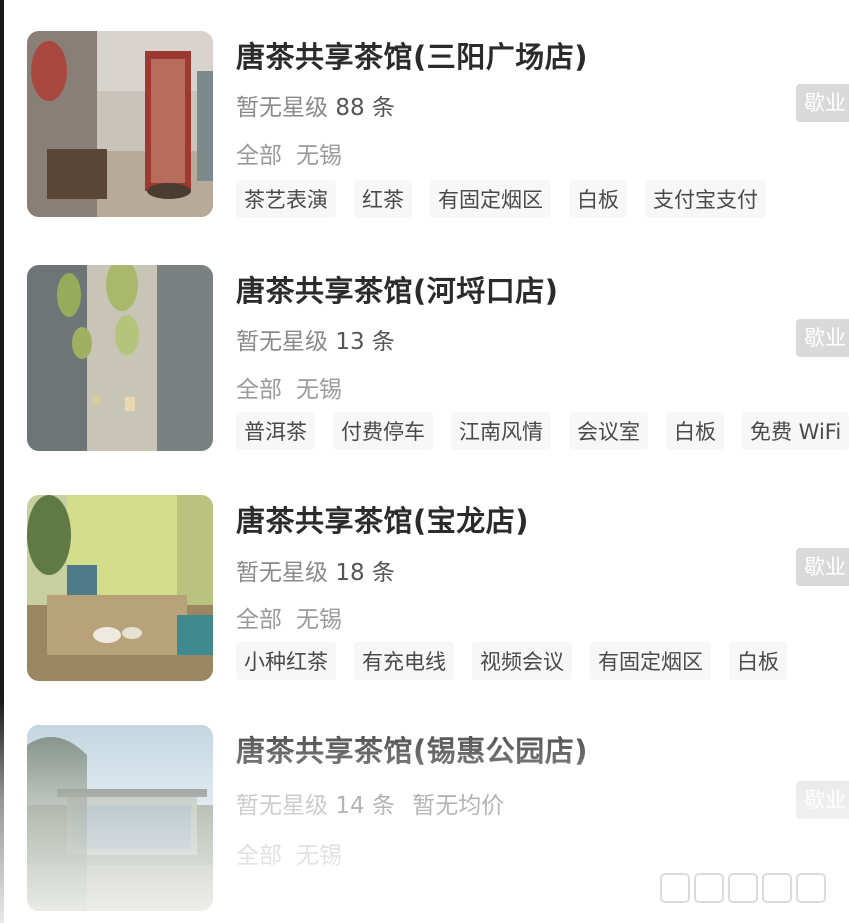  I want to click on shop-name: 唐茶共享茶馆(河埒口店), so click(397, 289).